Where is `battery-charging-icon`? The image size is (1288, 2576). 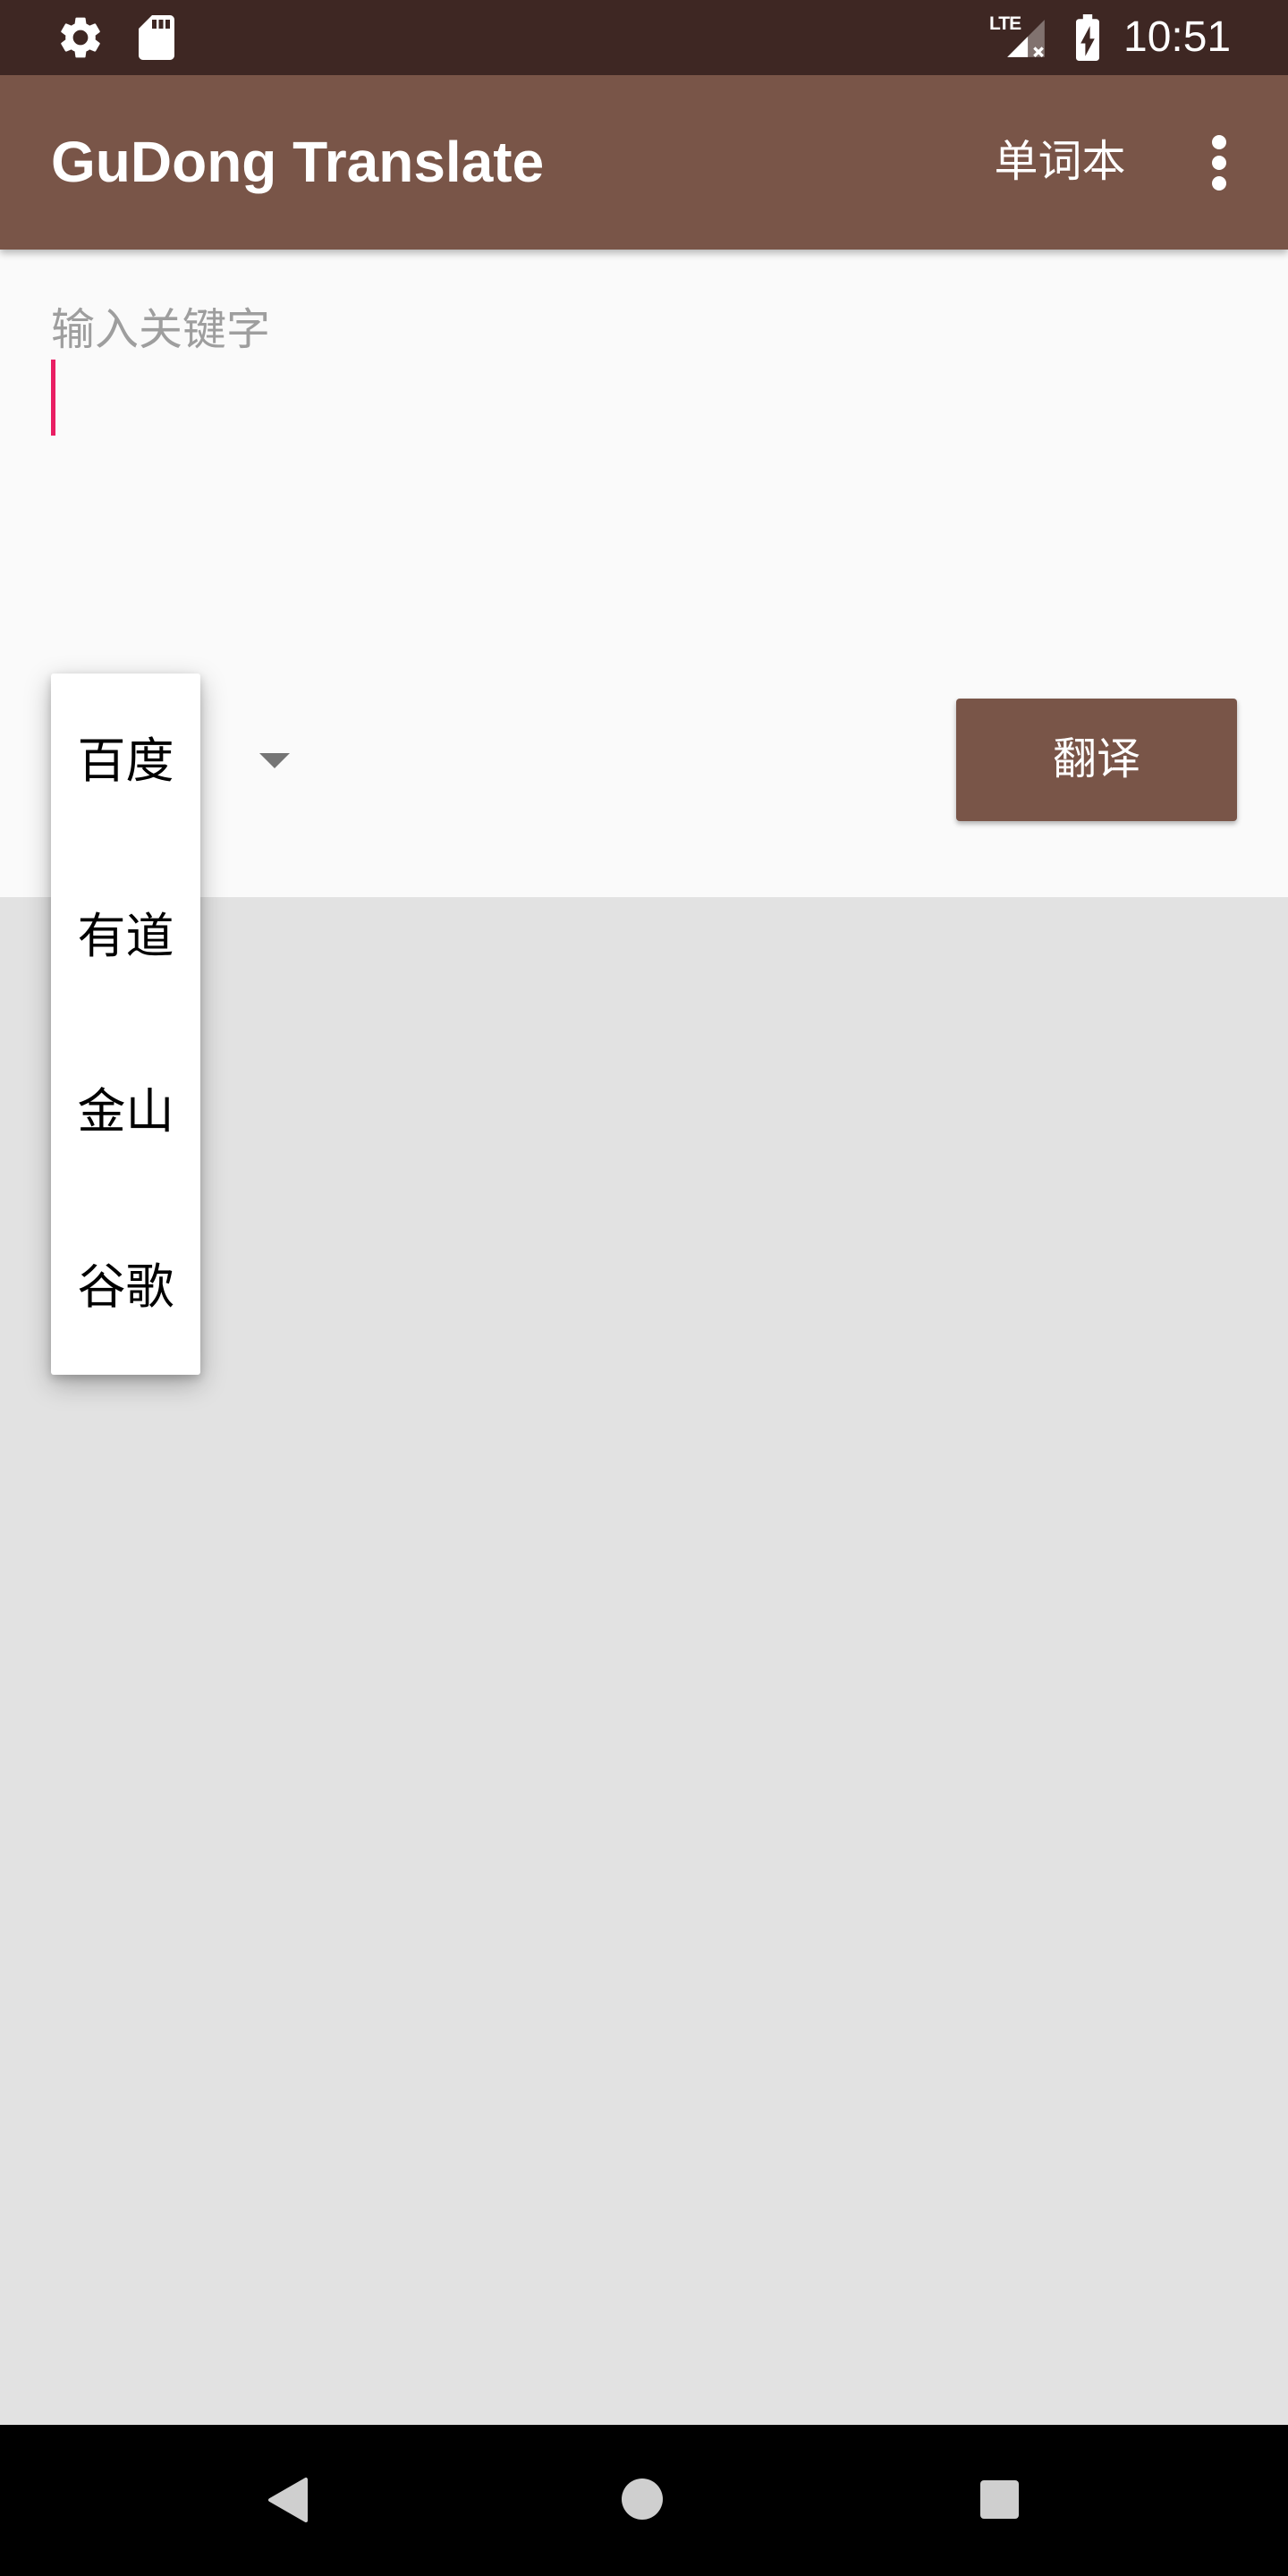 battery-charging-icon is located at coordinates (1087, 37).